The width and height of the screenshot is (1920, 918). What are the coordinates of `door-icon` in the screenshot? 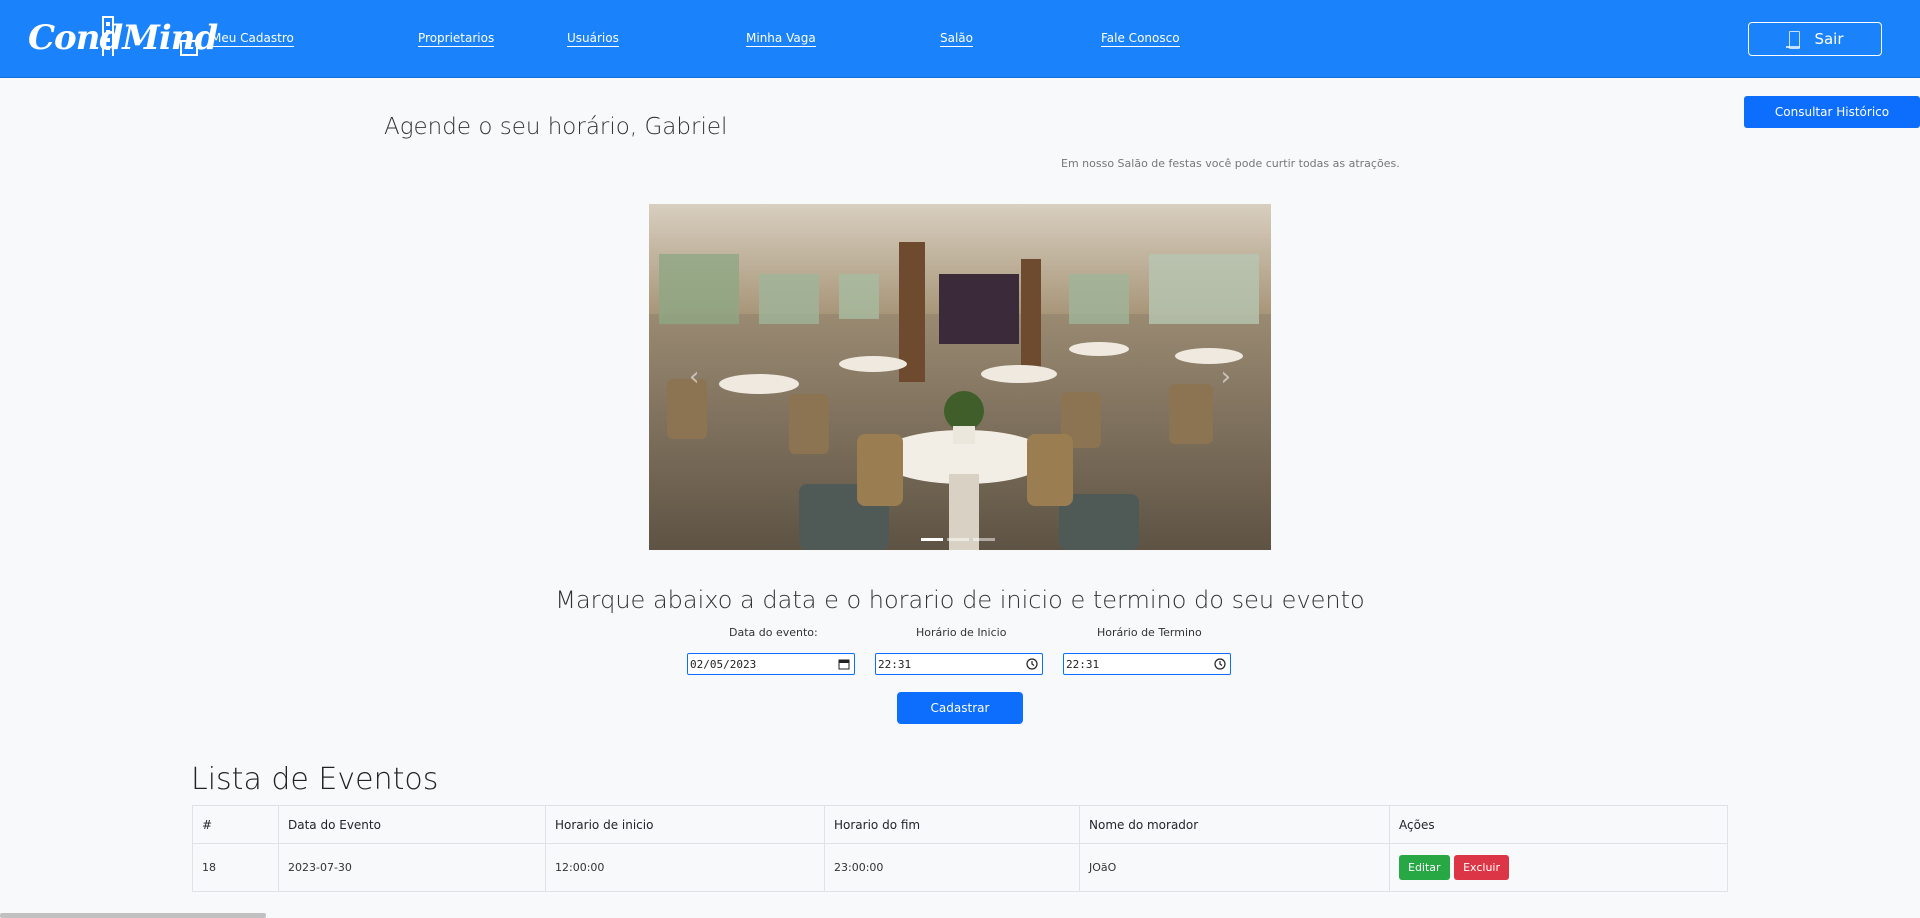 It's located at (1793, 40).